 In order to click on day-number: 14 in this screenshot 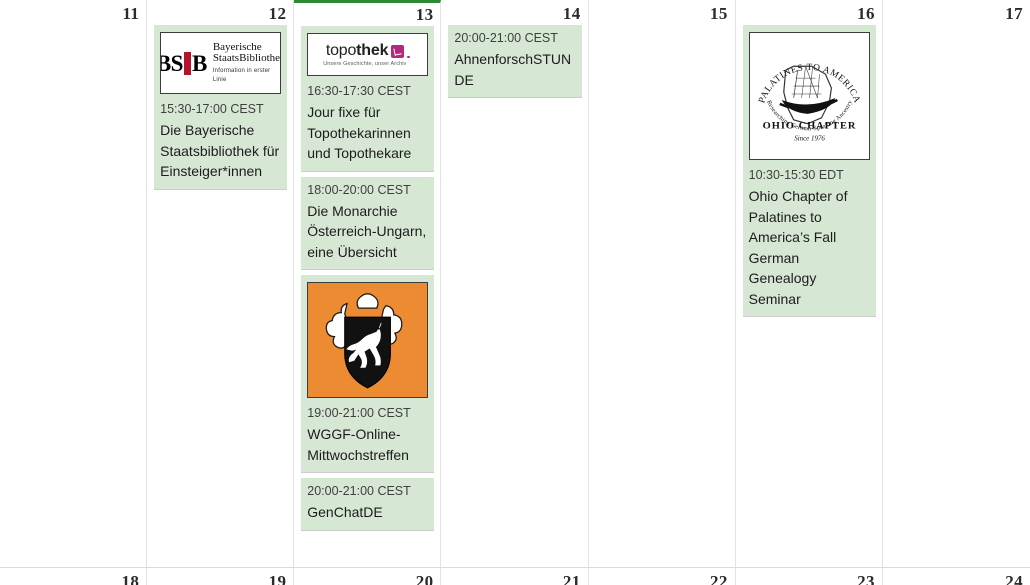, I will do `click(514, 12)`.